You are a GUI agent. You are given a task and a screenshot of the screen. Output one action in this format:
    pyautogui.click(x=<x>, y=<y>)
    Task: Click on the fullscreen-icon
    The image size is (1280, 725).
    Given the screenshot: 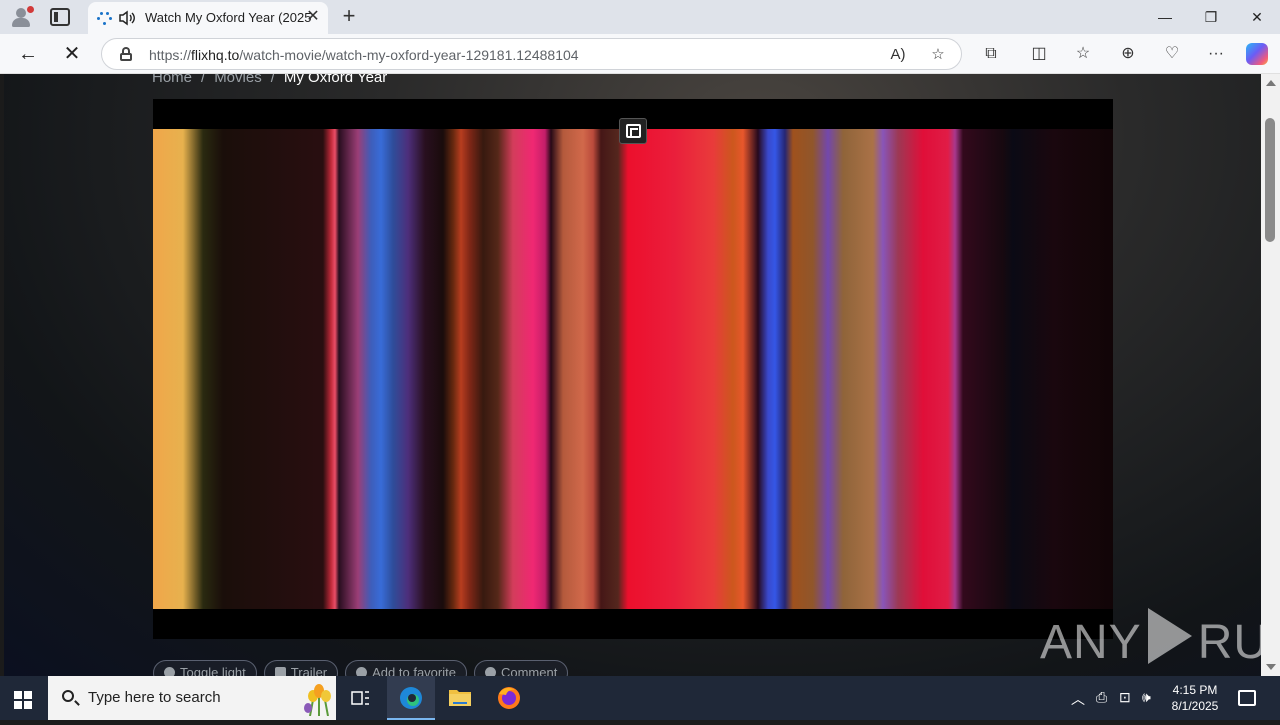 What is the action you would take?
    pyautogui.click(x=633, y=131)
    